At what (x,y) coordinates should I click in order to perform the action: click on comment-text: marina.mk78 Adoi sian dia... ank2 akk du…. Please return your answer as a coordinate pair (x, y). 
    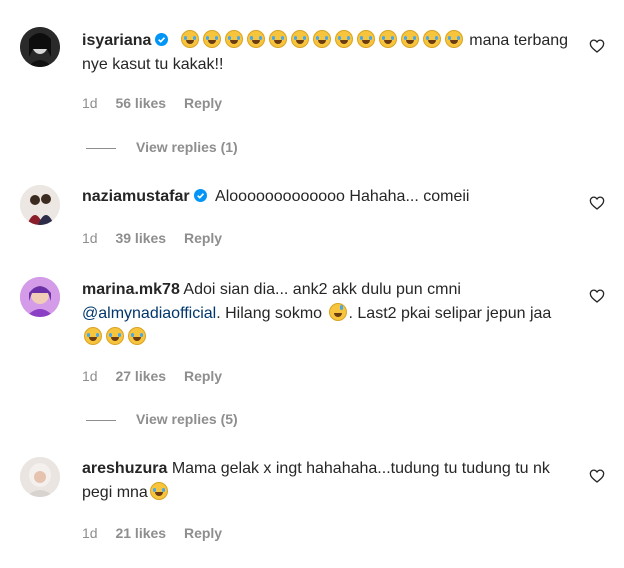
    Looking at the image, I should click on (326, 314).